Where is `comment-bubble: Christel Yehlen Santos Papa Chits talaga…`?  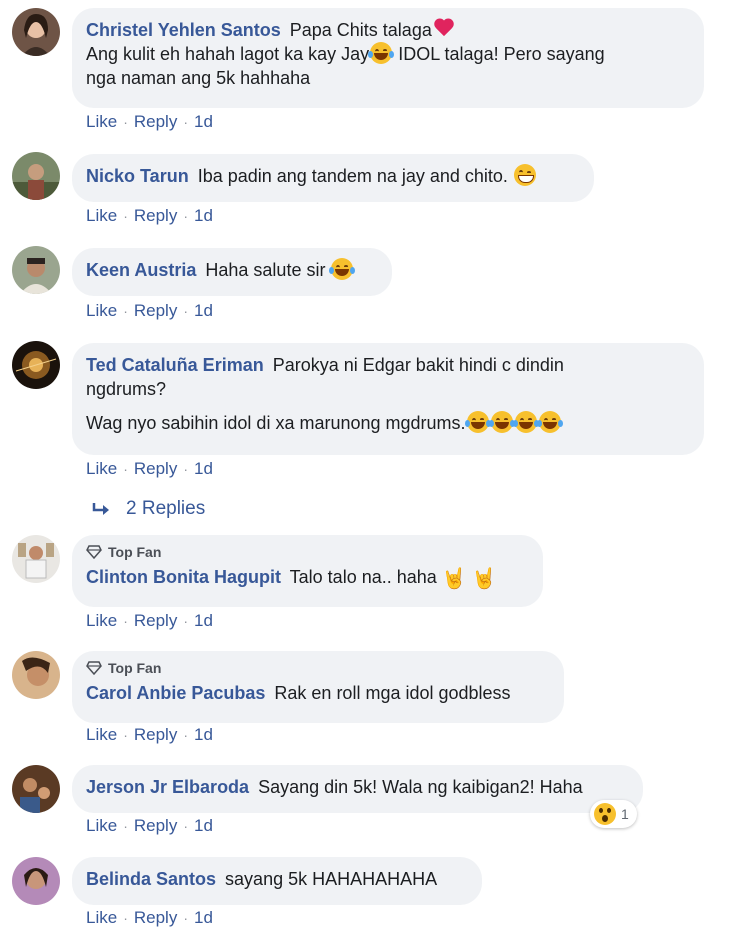 comment-bubble: Christel Yehlen Santos Papa Chits talaga… is located at coordinates (388, 58).